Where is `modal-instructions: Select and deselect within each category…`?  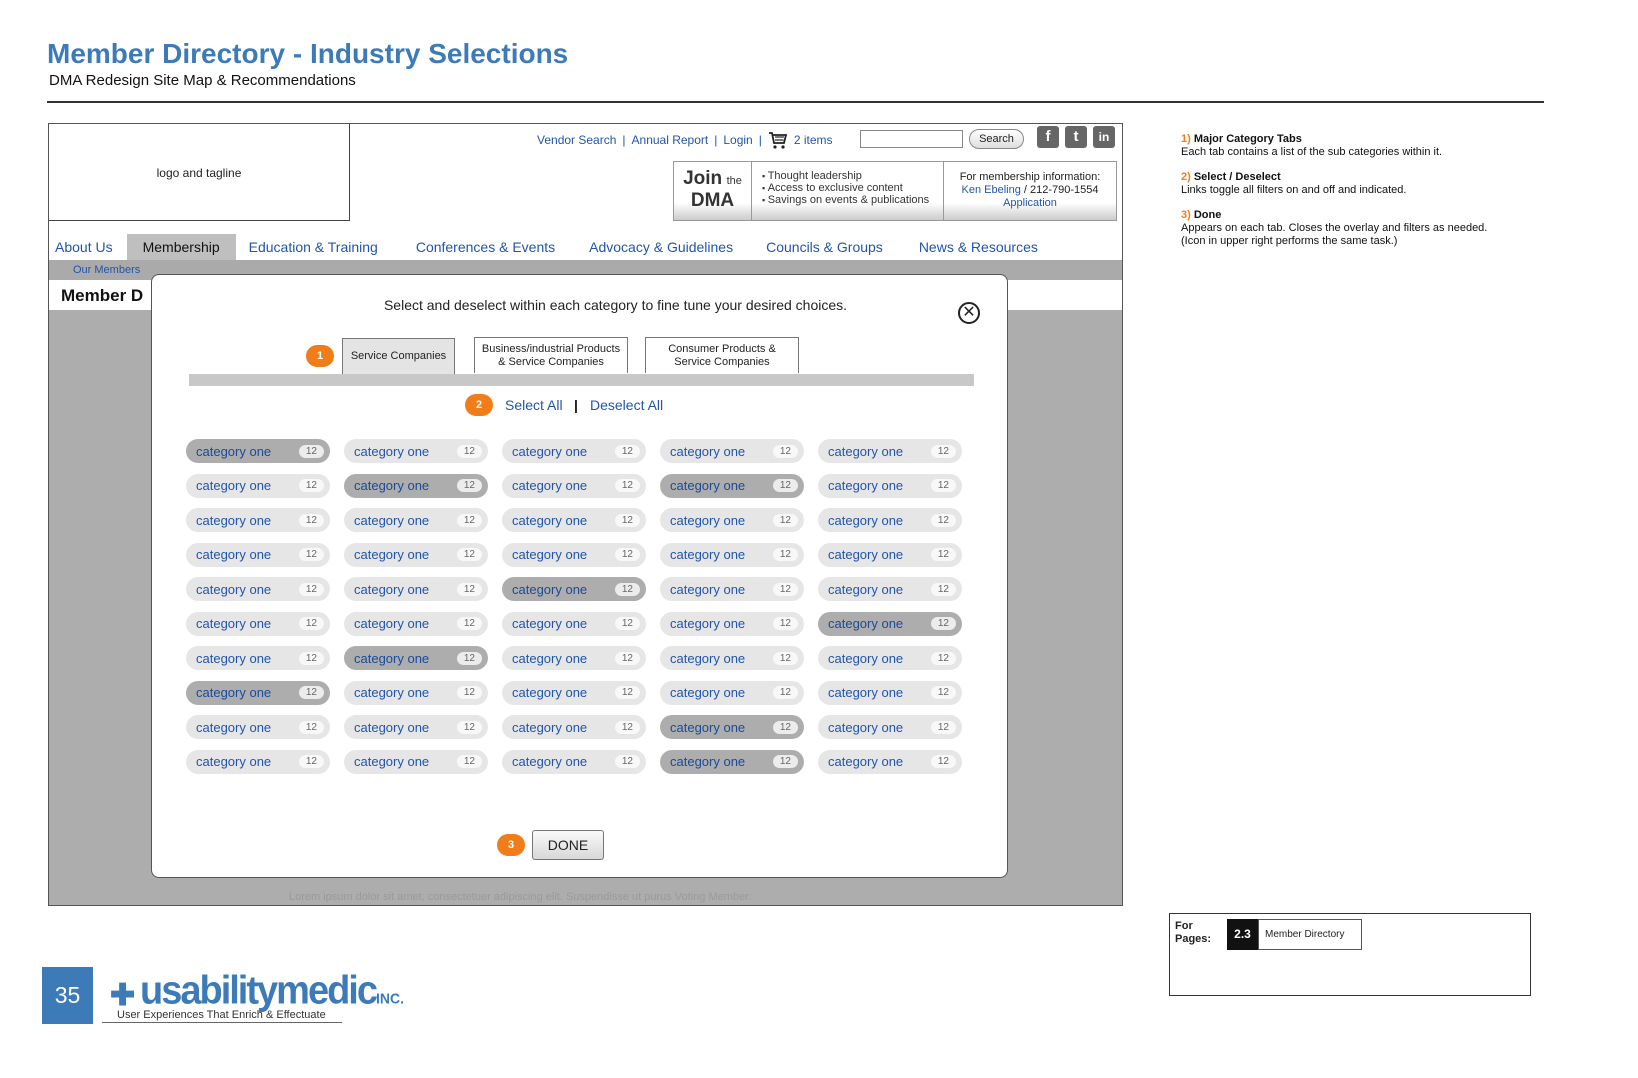 modal-instructions: Select and deselect within each category… is located at coordinates (615, 305).